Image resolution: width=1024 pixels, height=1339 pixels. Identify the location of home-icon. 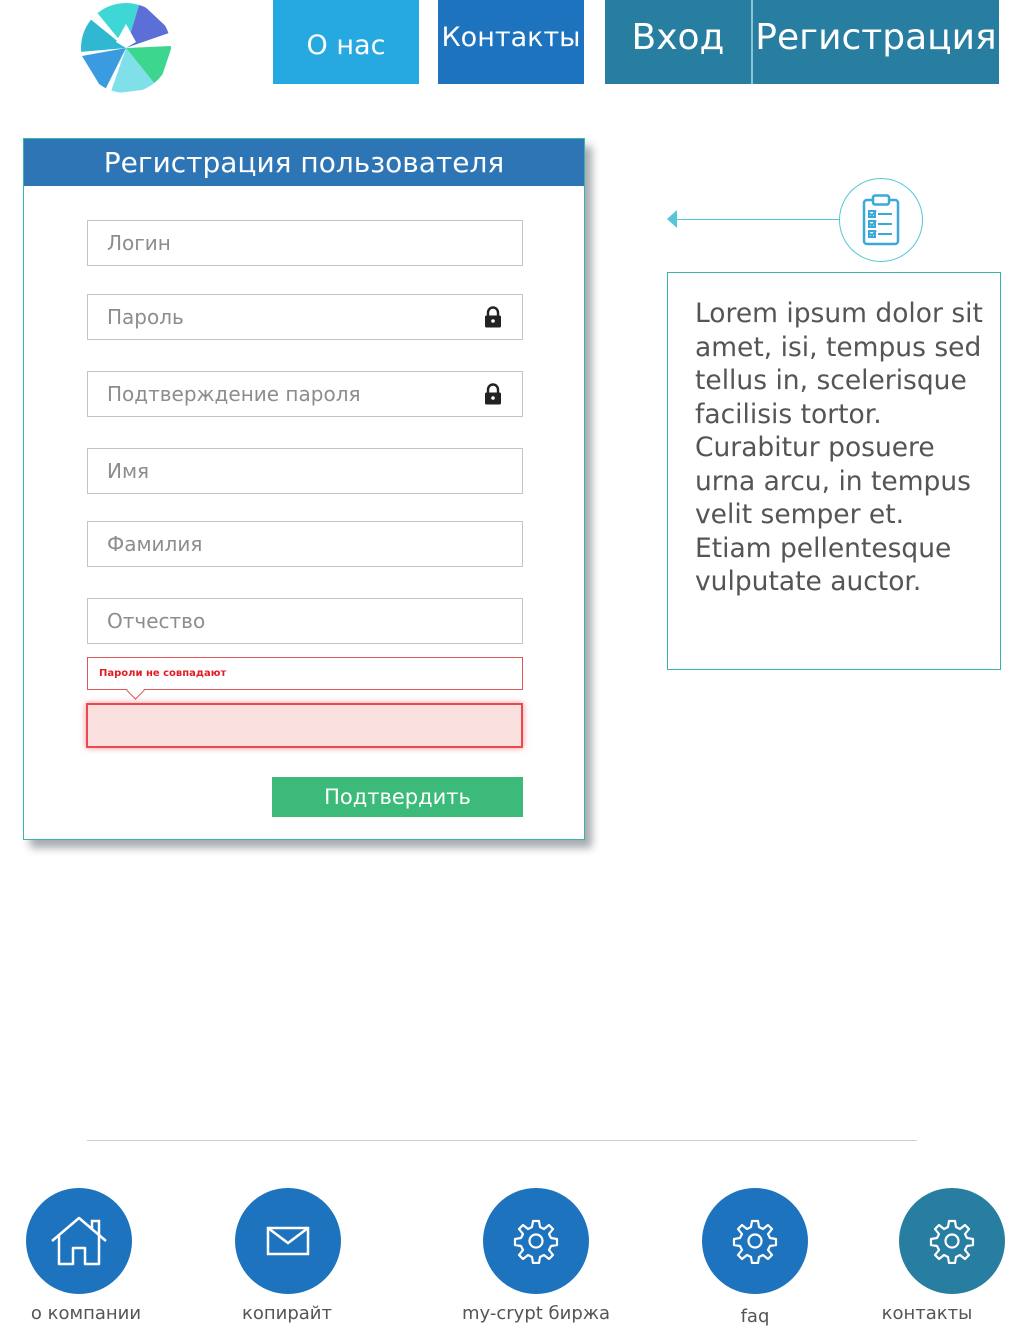
(79, 1241).